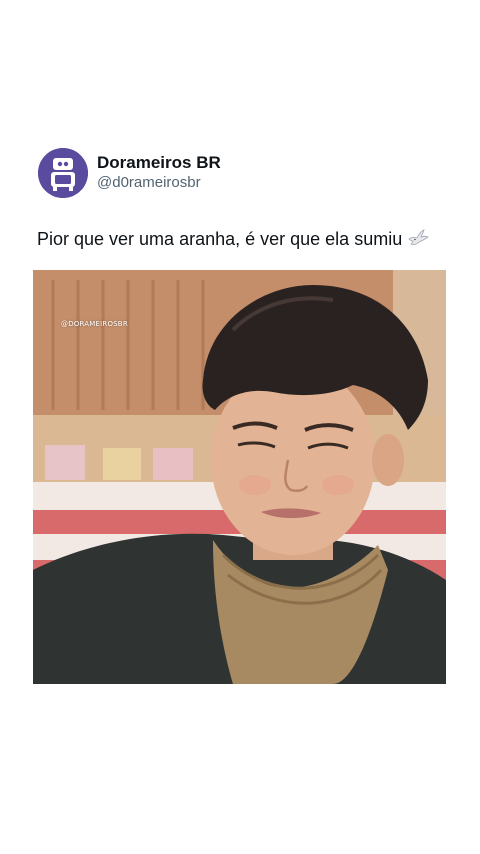 This screenshot has width=480, height=854. I want to click on dove-icon, so click(418, 238).